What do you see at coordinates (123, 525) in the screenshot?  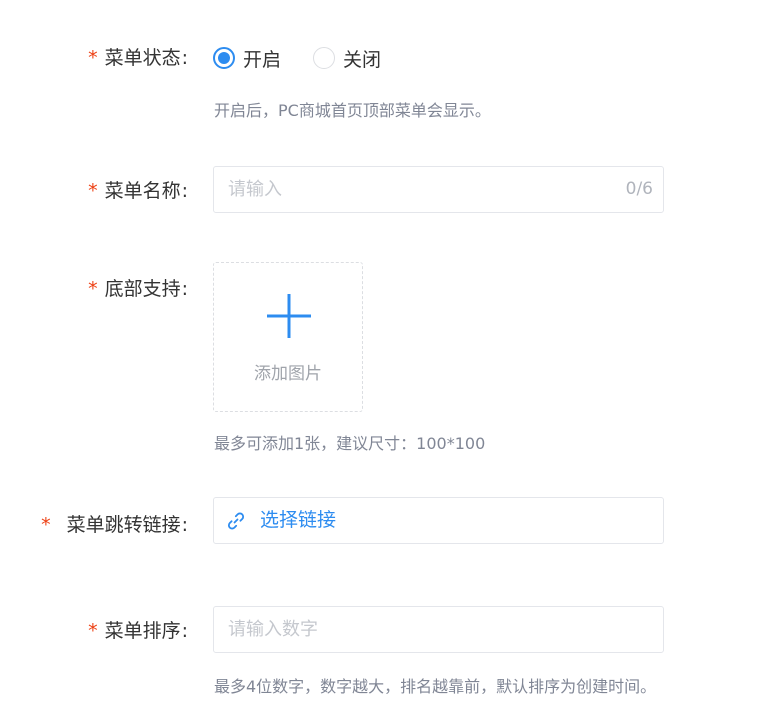 I see `menu-link-label-text: 菜单跳转链接` at bounding box center [123, 525].